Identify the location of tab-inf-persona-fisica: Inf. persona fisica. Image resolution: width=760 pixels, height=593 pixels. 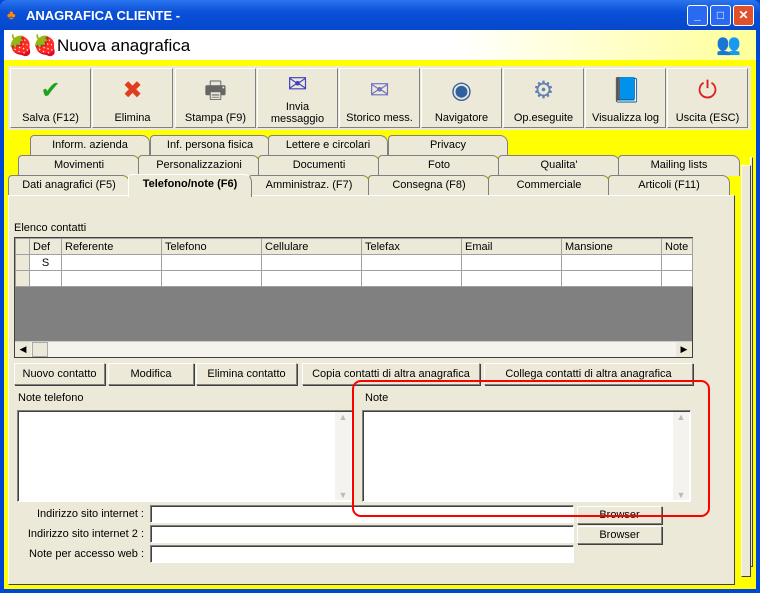
(210, 145).